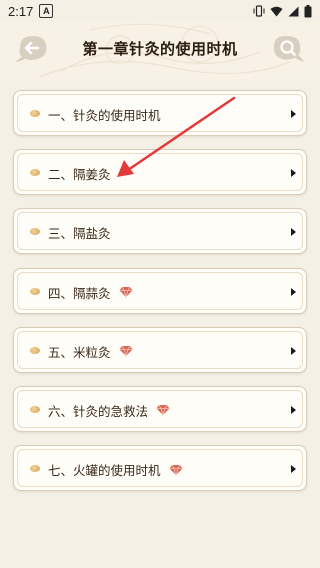 The width and height of the screenshot is (320, 568). Describe the element at coordinates (308, 10) in the screenshot. I see `battery-icon` at that location.